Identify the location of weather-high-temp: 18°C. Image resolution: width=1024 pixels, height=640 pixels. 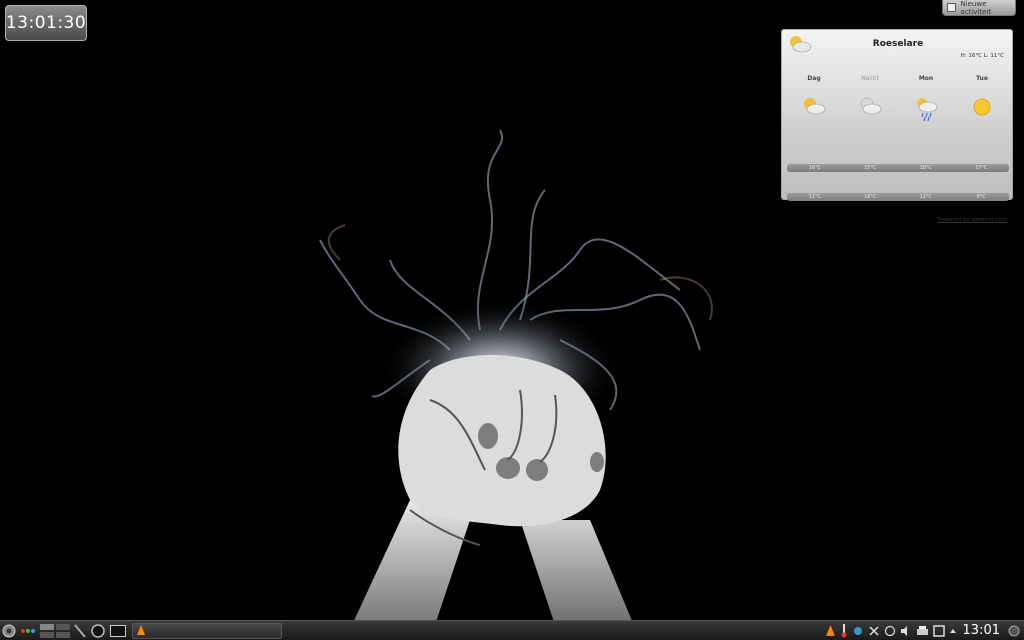
(925, 168).